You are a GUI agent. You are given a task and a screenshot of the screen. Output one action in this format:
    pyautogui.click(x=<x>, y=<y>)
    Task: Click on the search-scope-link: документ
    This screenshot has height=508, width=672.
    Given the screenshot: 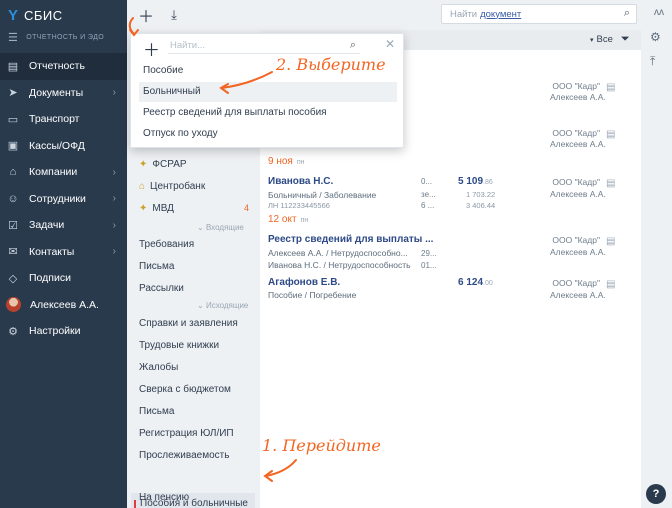 What is the action you would take?
    pyautogui.click(x=500, y=14)
    